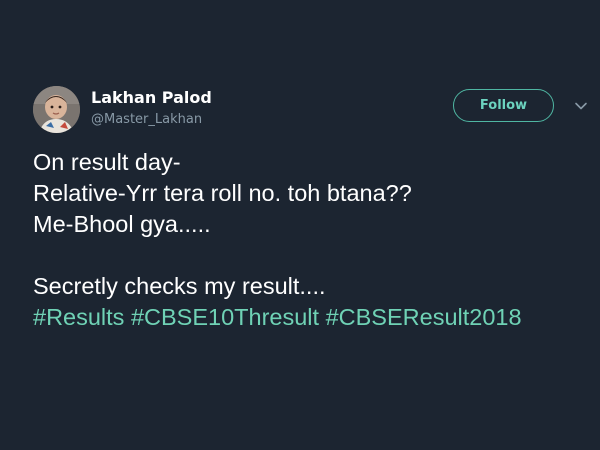 The height and width of the screenshot is (450, 600). I want to click on tweet-line: On result day-, so click(107, 162).